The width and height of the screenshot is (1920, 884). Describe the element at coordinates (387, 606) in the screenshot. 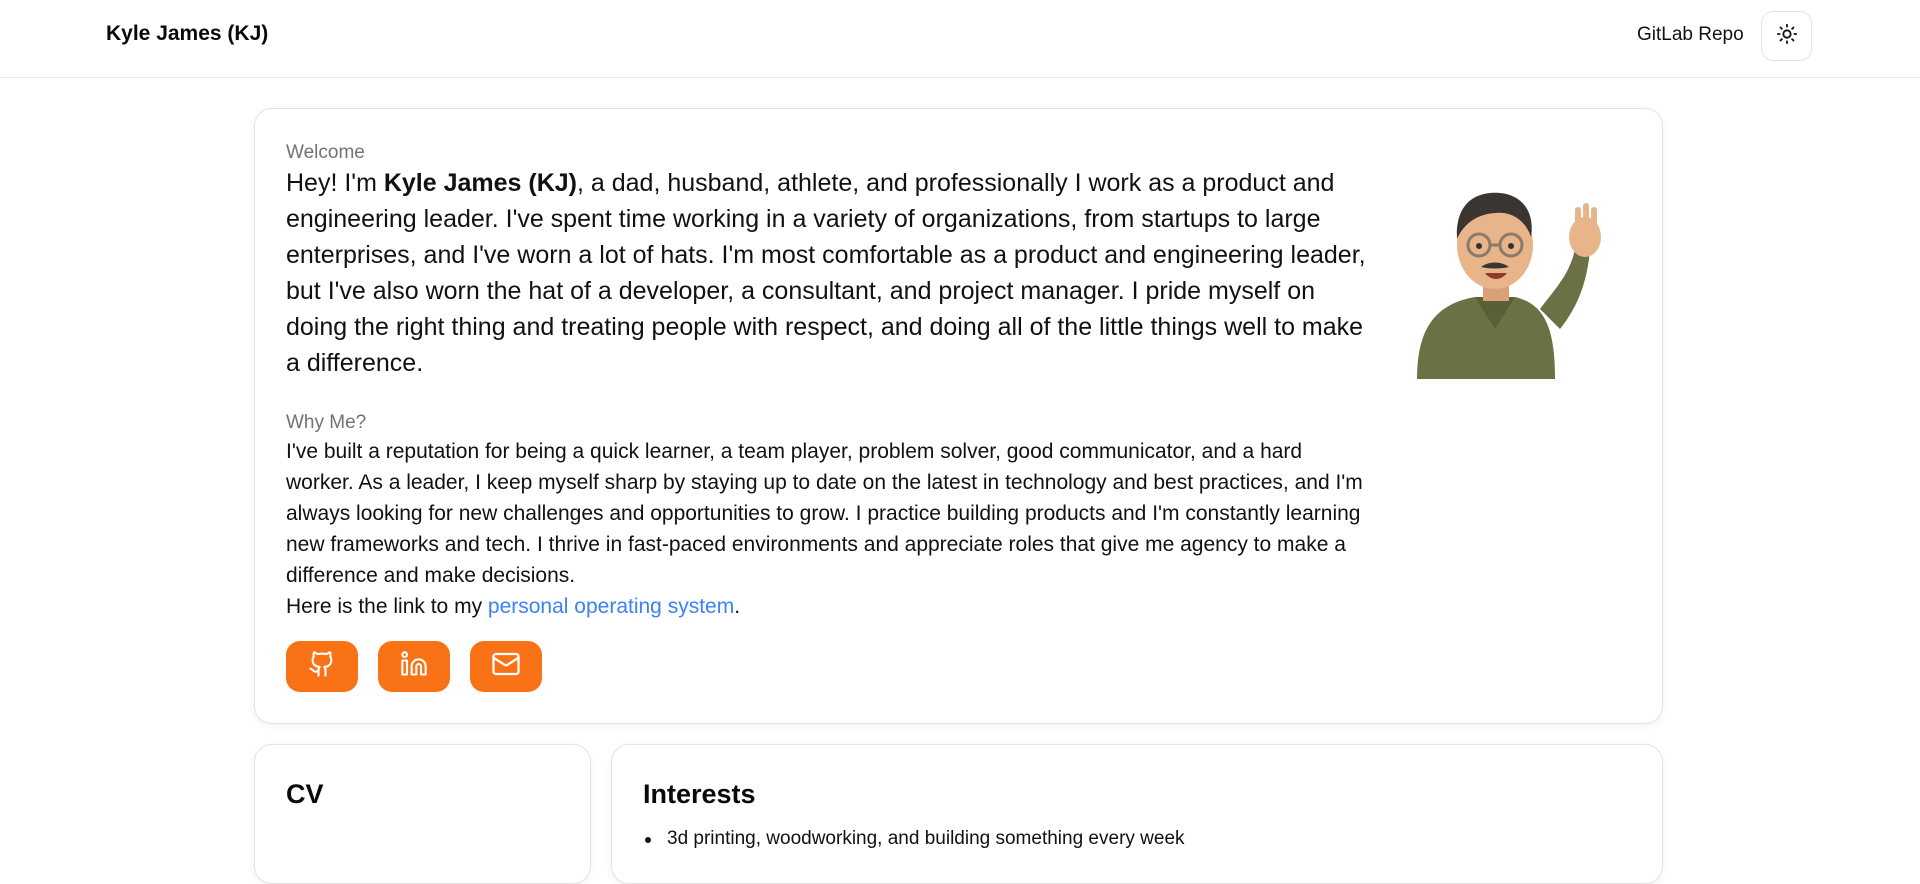

I see `link-prefix: Here is the link to my` at that location.